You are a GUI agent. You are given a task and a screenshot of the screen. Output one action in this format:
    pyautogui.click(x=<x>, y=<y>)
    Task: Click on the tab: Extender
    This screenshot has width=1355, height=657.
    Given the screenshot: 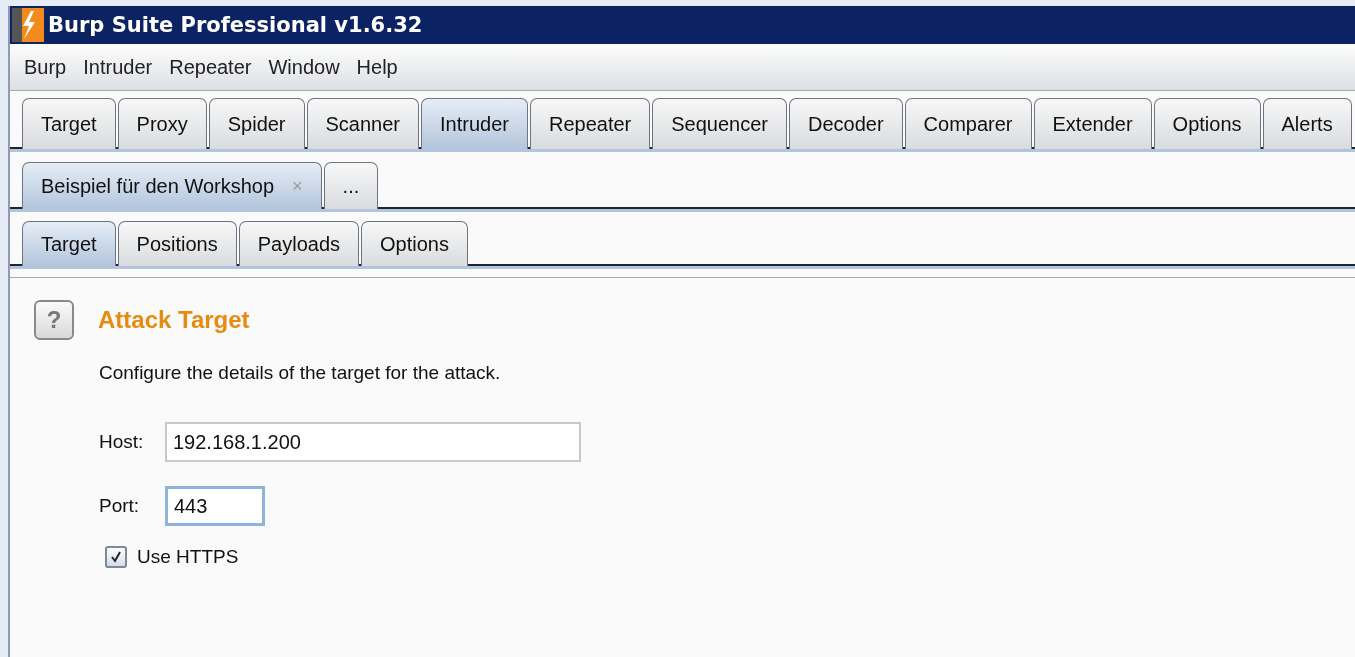 What is the action you would take?
    pyautogui.click(x=1092, y=123)
    